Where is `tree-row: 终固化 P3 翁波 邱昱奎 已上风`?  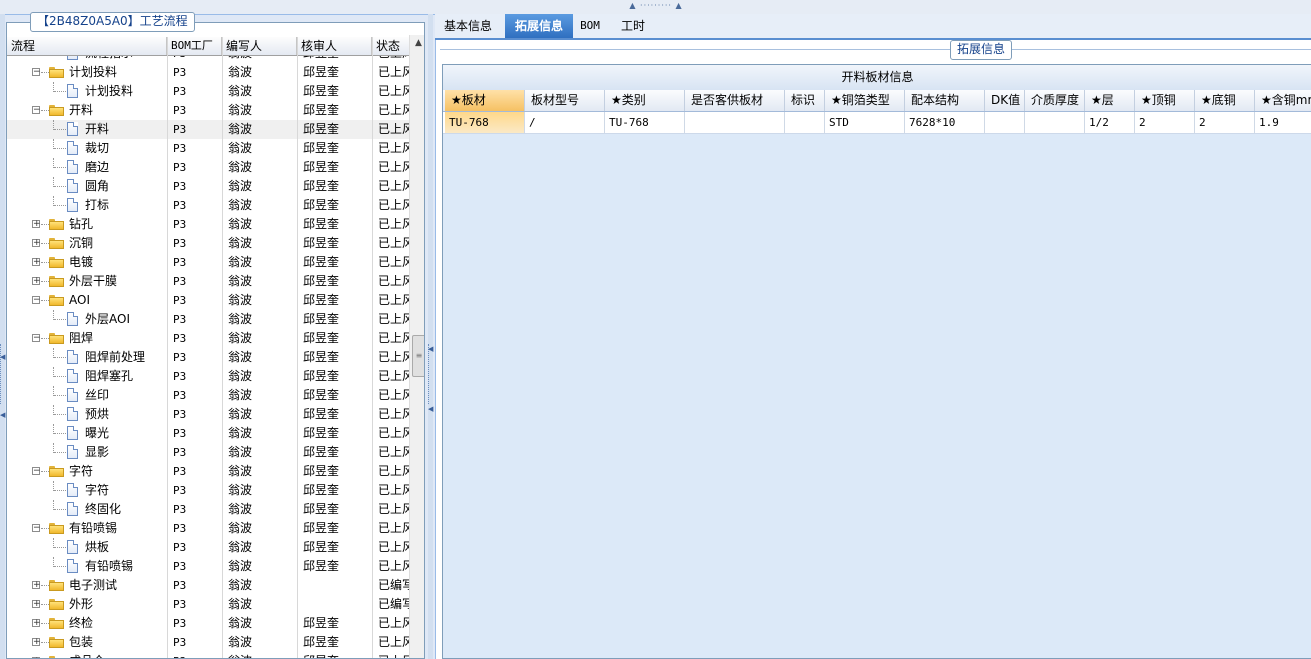 tree-row: 终固化 P3 翁波 邱昱奎 已上风 is located at coordinates (208, 509).